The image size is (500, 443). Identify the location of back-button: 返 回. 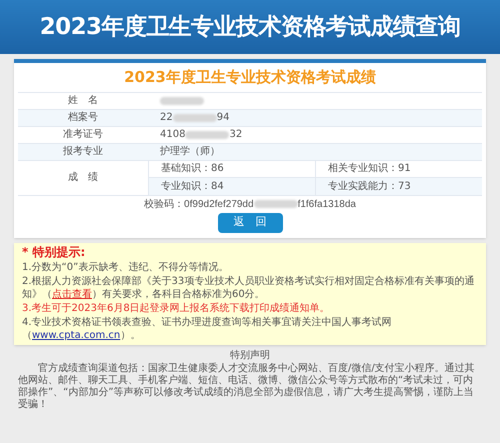
(250, 222).